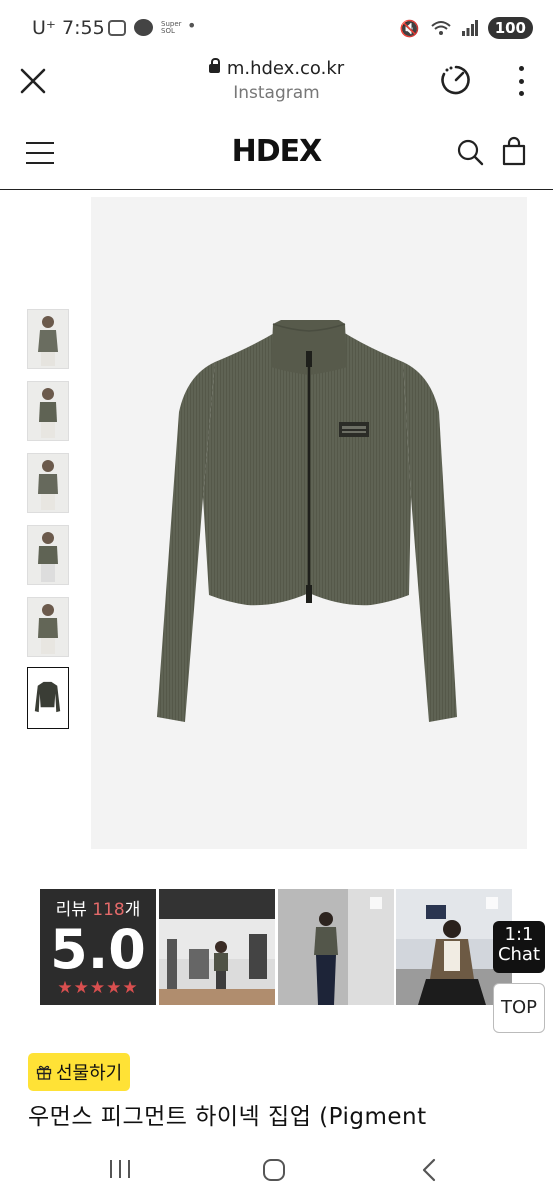 The image size is (553, 1200). What do you see at coordinates (276, 93) in the screenshot?
I see `url-source: Instagram` at bounding box center [276, 93].